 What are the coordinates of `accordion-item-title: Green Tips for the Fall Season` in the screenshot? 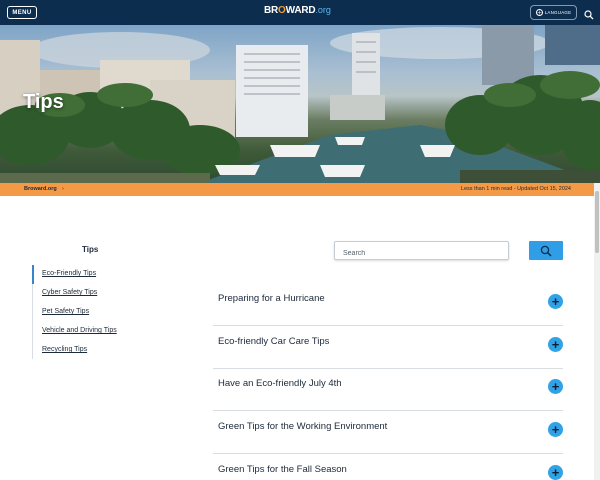 It's located at (282, 469).